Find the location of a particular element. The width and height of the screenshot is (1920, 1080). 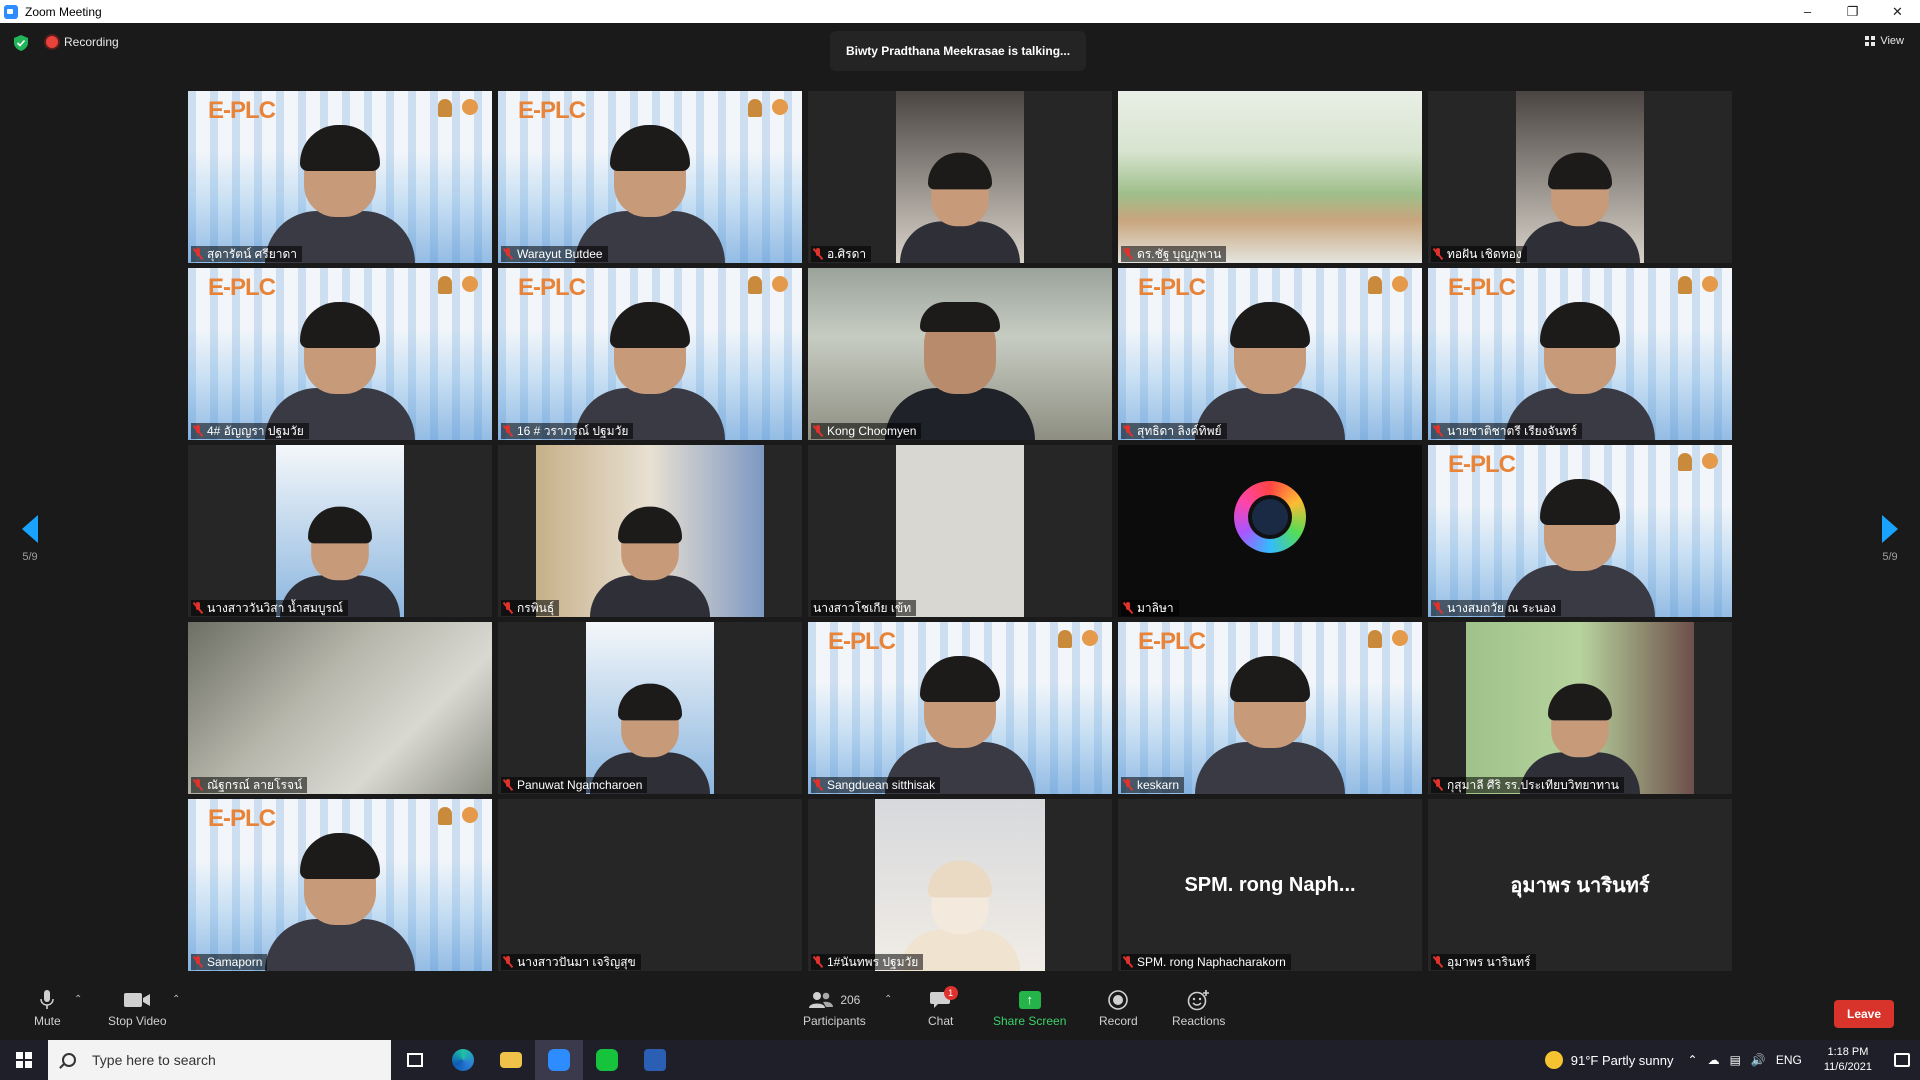

reactions-button: Reactions is located at coordinates (1198, 1008).